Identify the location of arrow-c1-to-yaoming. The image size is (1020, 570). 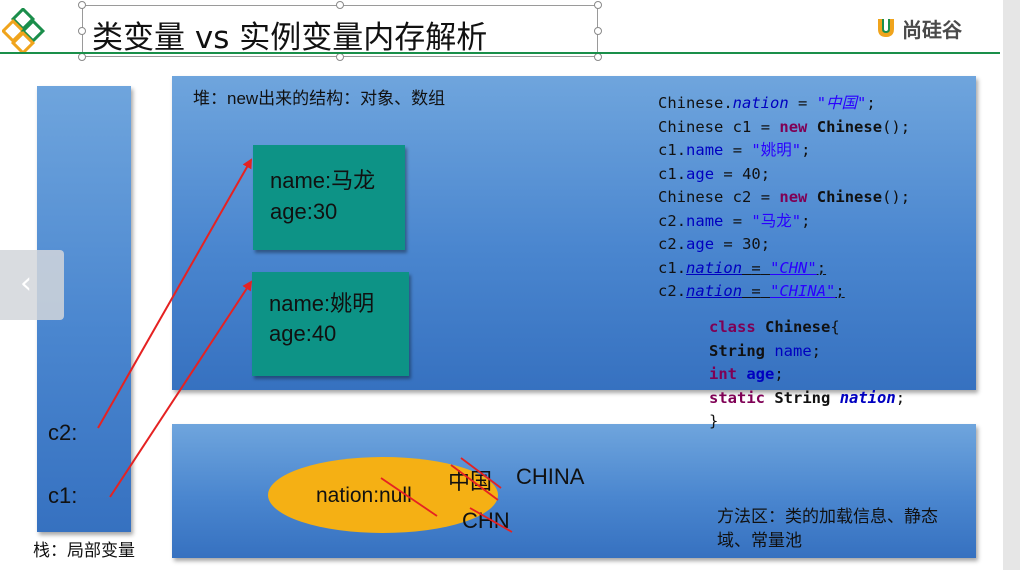
(181, 389).